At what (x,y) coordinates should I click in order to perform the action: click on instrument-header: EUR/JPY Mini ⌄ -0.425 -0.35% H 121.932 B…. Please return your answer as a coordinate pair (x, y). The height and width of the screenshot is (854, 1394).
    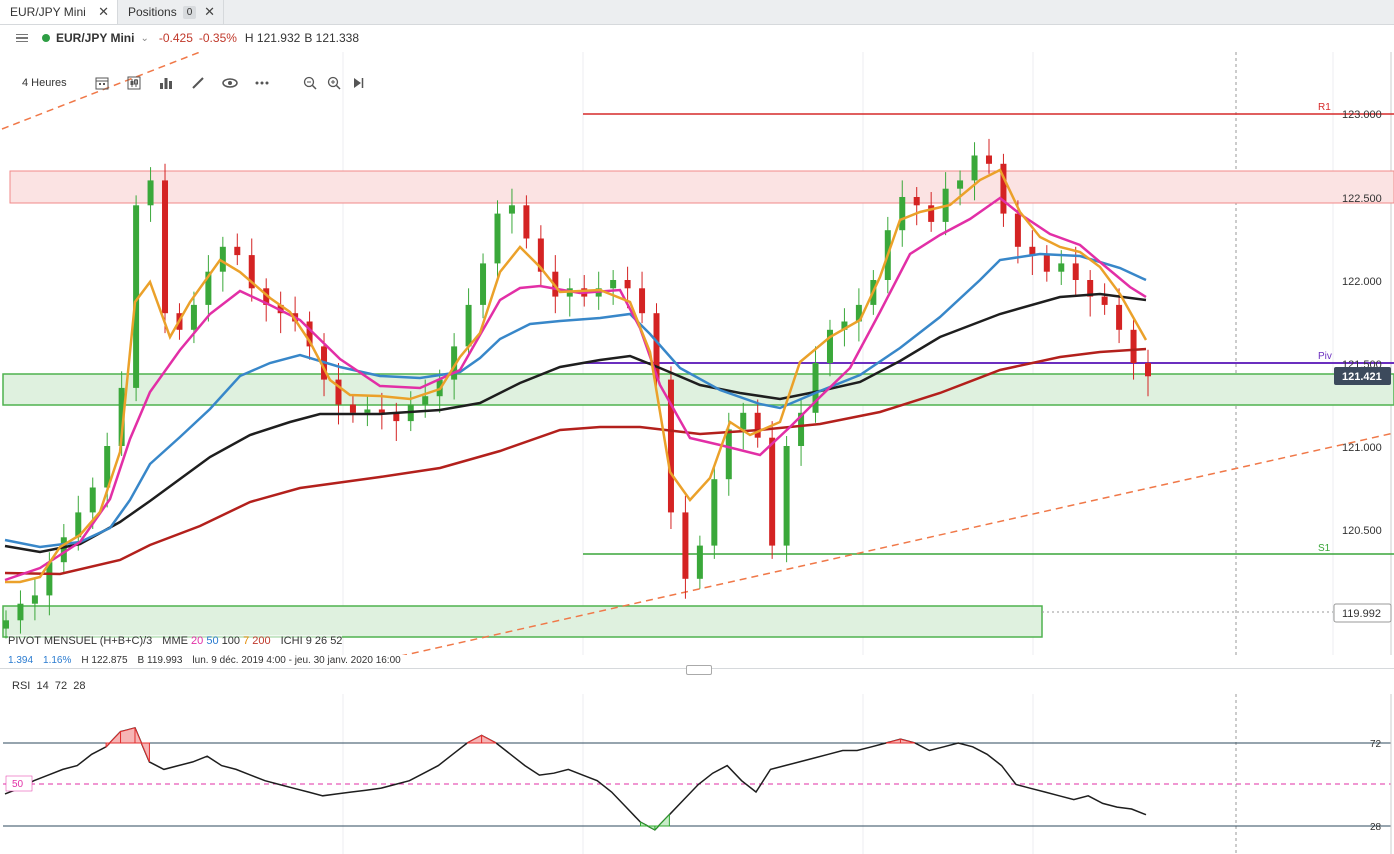
    Looking at the image, I should click on (697, 38).